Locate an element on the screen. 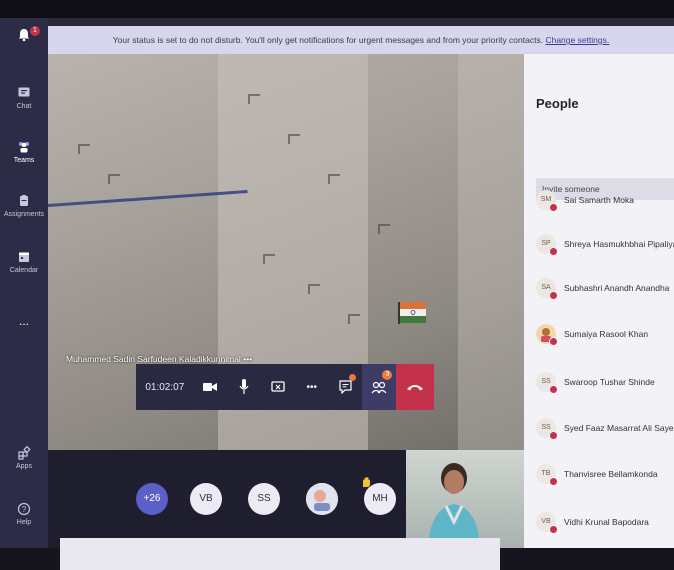 The height and width of the screenshot is (570, 674). person-row: TB Thanvisree Bellamkonda is located at coordinates (605, 475).